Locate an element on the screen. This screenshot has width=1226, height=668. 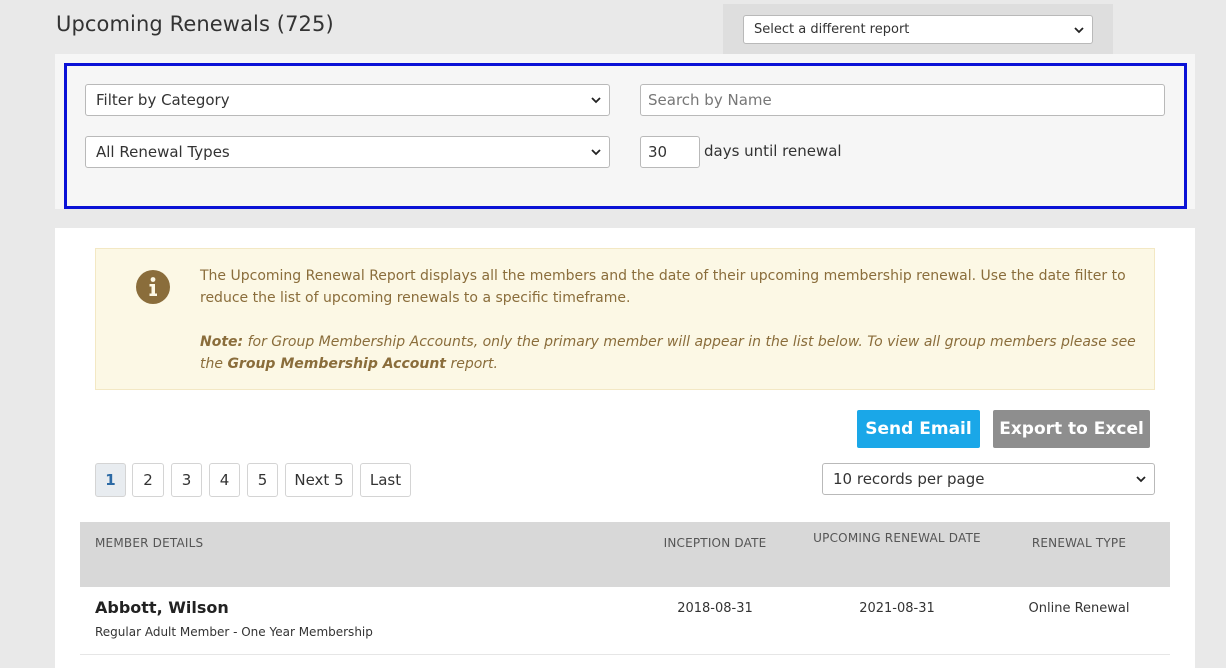
report-select-value: Select a different report is located at coordinates (832, 29).